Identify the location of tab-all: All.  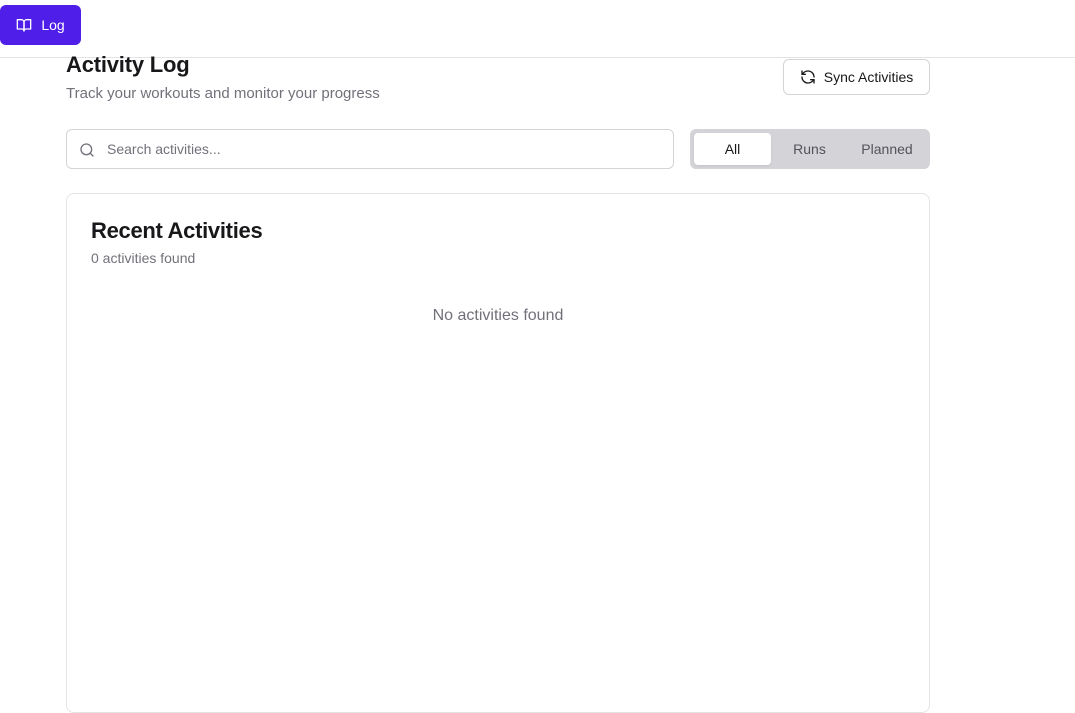
(732, 149).